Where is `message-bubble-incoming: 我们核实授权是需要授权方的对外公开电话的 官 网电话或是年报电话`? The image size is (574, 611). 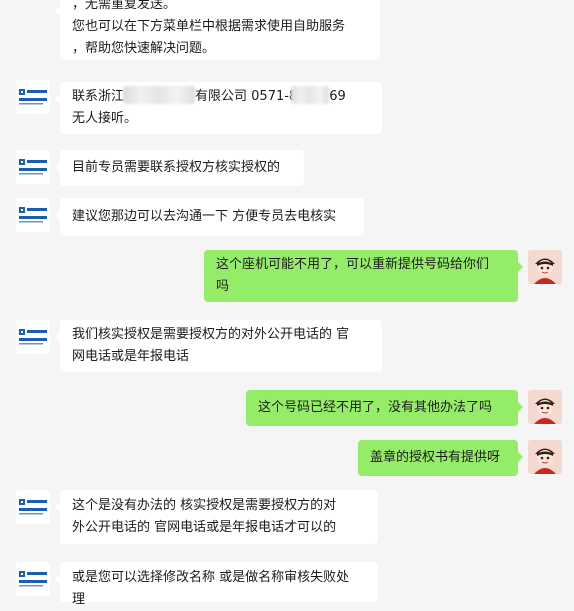
message-bubble-incoming: 我们核实授权是需要授权方的对外公开电话的 官 网电话或是年报电话 is located at coordinates (218, 346).